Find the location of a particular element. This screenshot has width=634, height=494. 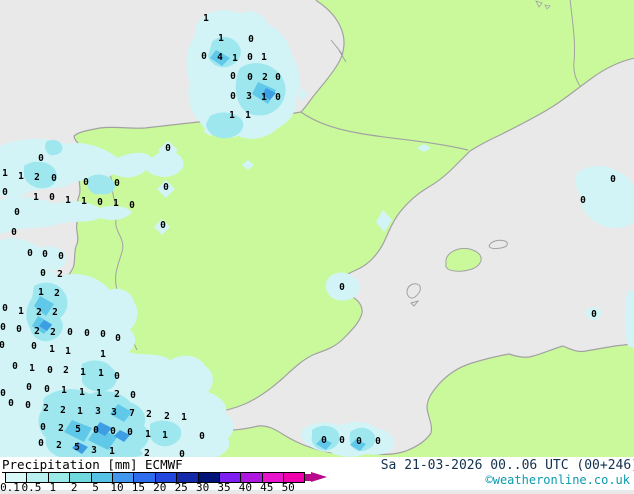

colorbar-tick-label: 0.5 is located at coordinates (31, 487).